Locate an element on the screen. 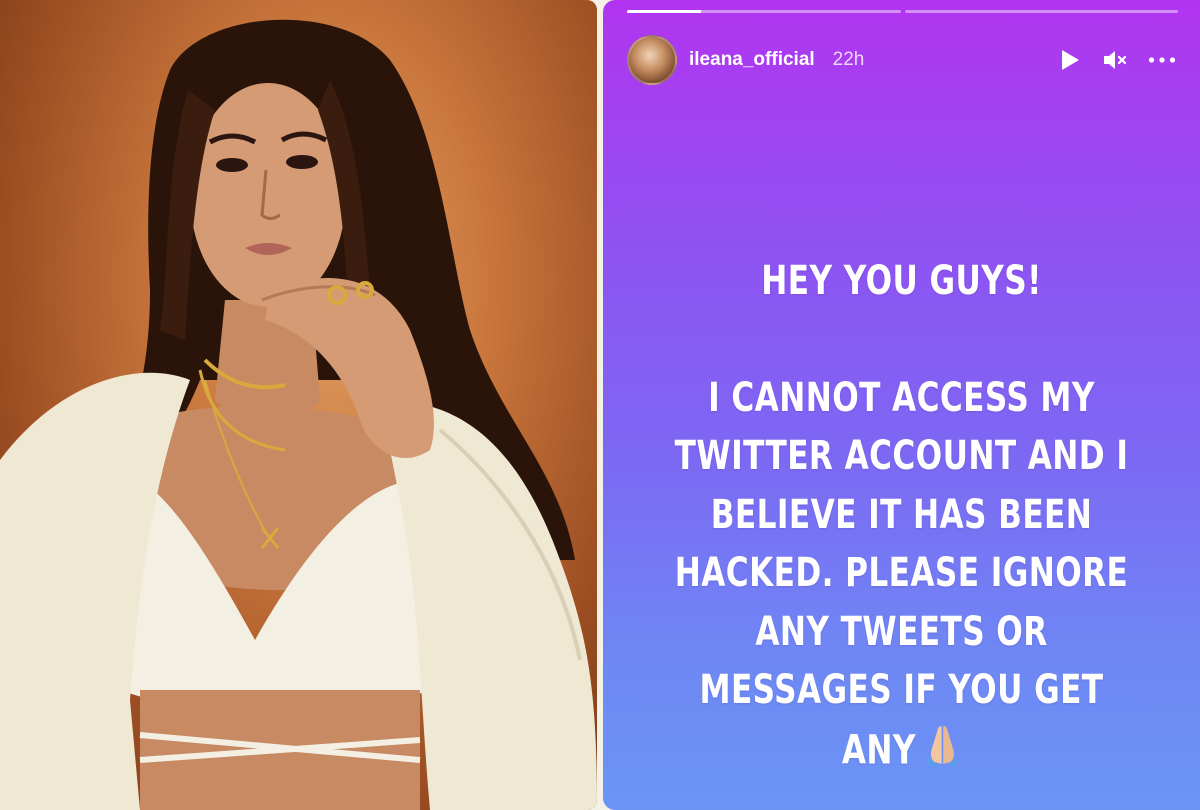  message-line: HEY YOU GUYS! is located at coordinates (901, 281).